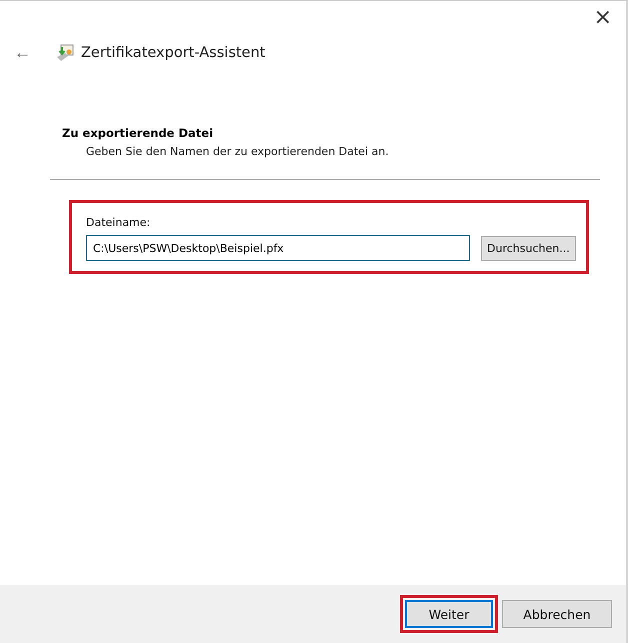 Image resolution: width=630 pixels, height=643 pixels. I want to click on back-button: ←, so click(22, 53).